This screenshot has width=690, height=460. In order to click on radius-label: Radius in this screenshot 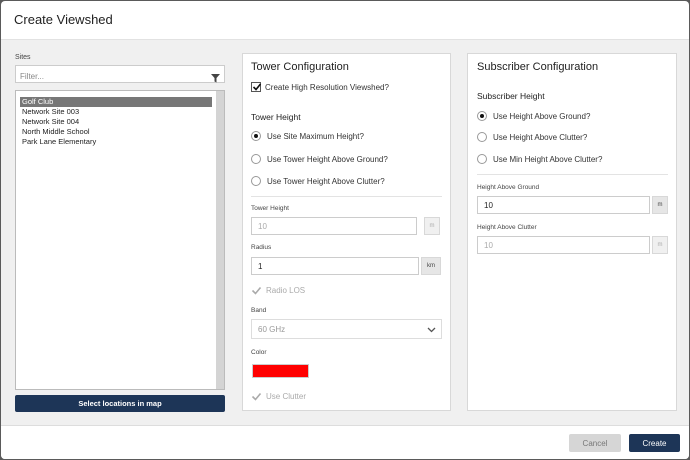, I will do `click(261, 247)`.